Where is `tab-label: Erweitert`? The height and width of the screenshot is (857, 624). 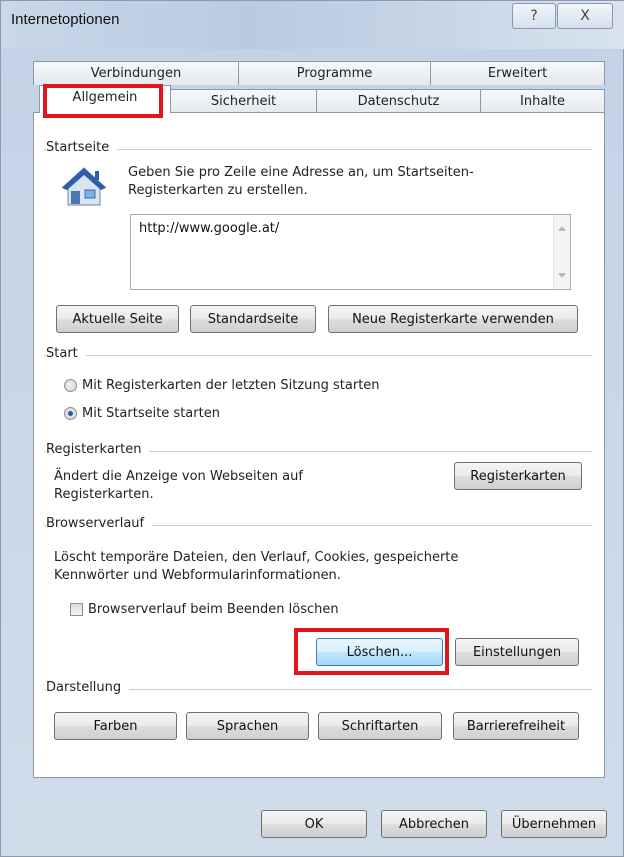
tab-label: Erweitert is located at coordinates (517, 73).